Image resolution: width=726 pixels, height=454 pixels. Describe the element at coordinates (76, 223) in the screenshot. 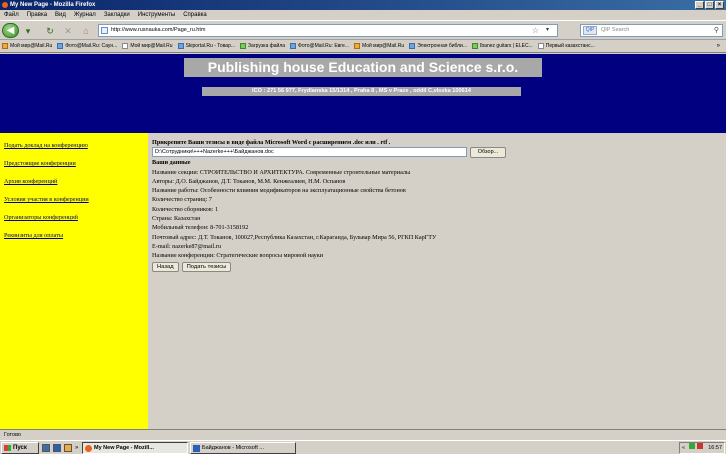

I see `sidebar-link-organizers: Организаторы конференций` at that location.